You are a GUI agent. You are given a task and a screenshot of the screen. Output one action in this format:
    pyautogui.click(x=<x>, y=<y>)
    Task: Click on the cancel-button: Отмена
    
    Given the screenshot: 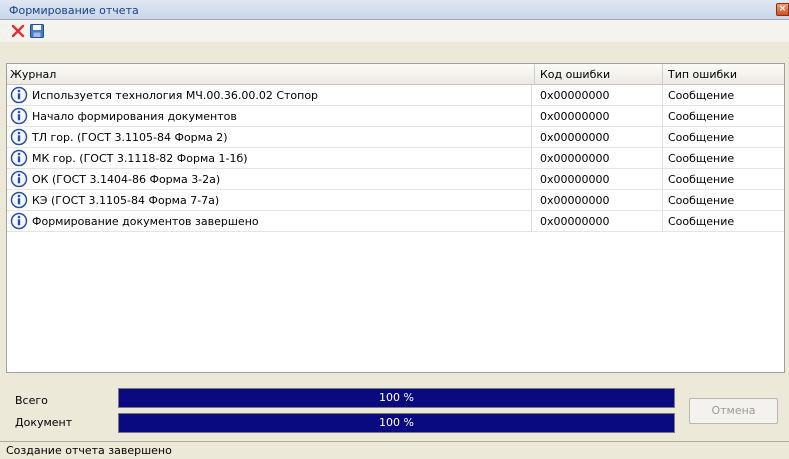 What is the action you would take?
    pyautogui.click(x=733, y=411)
    